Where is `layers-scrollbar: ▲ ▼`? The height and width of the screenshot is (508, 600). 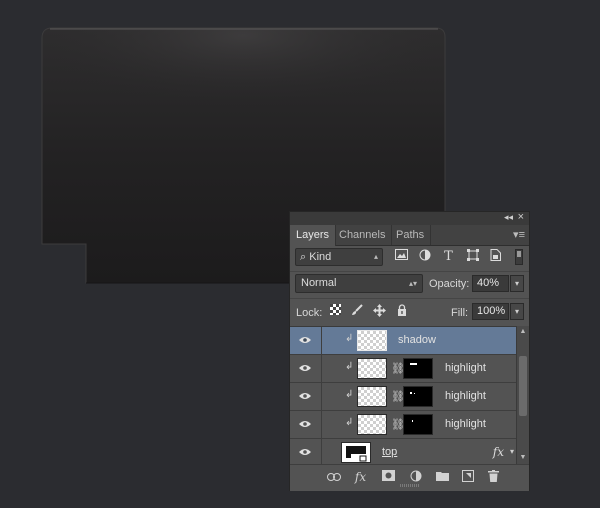 layers-scrollbar: ▲ ▼ is located at coordinates (522, 395).